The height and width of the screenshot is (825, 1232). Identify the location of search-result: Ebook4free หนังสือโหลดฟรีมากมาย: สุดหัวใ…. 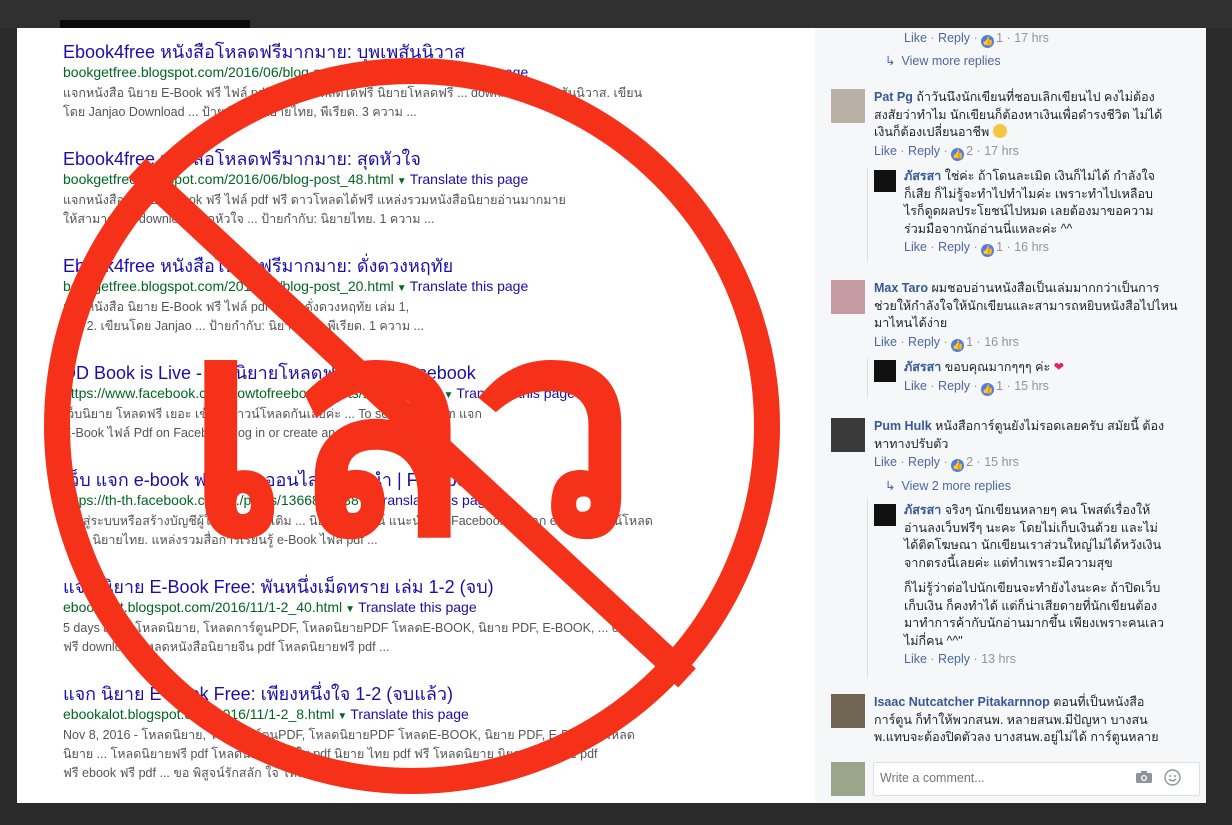
(408, 189).